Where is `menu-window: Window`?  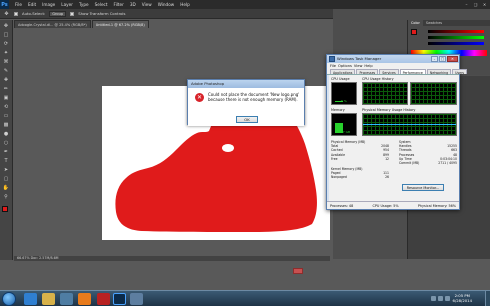 menu-window: Window is located at coordinates (166, 4).